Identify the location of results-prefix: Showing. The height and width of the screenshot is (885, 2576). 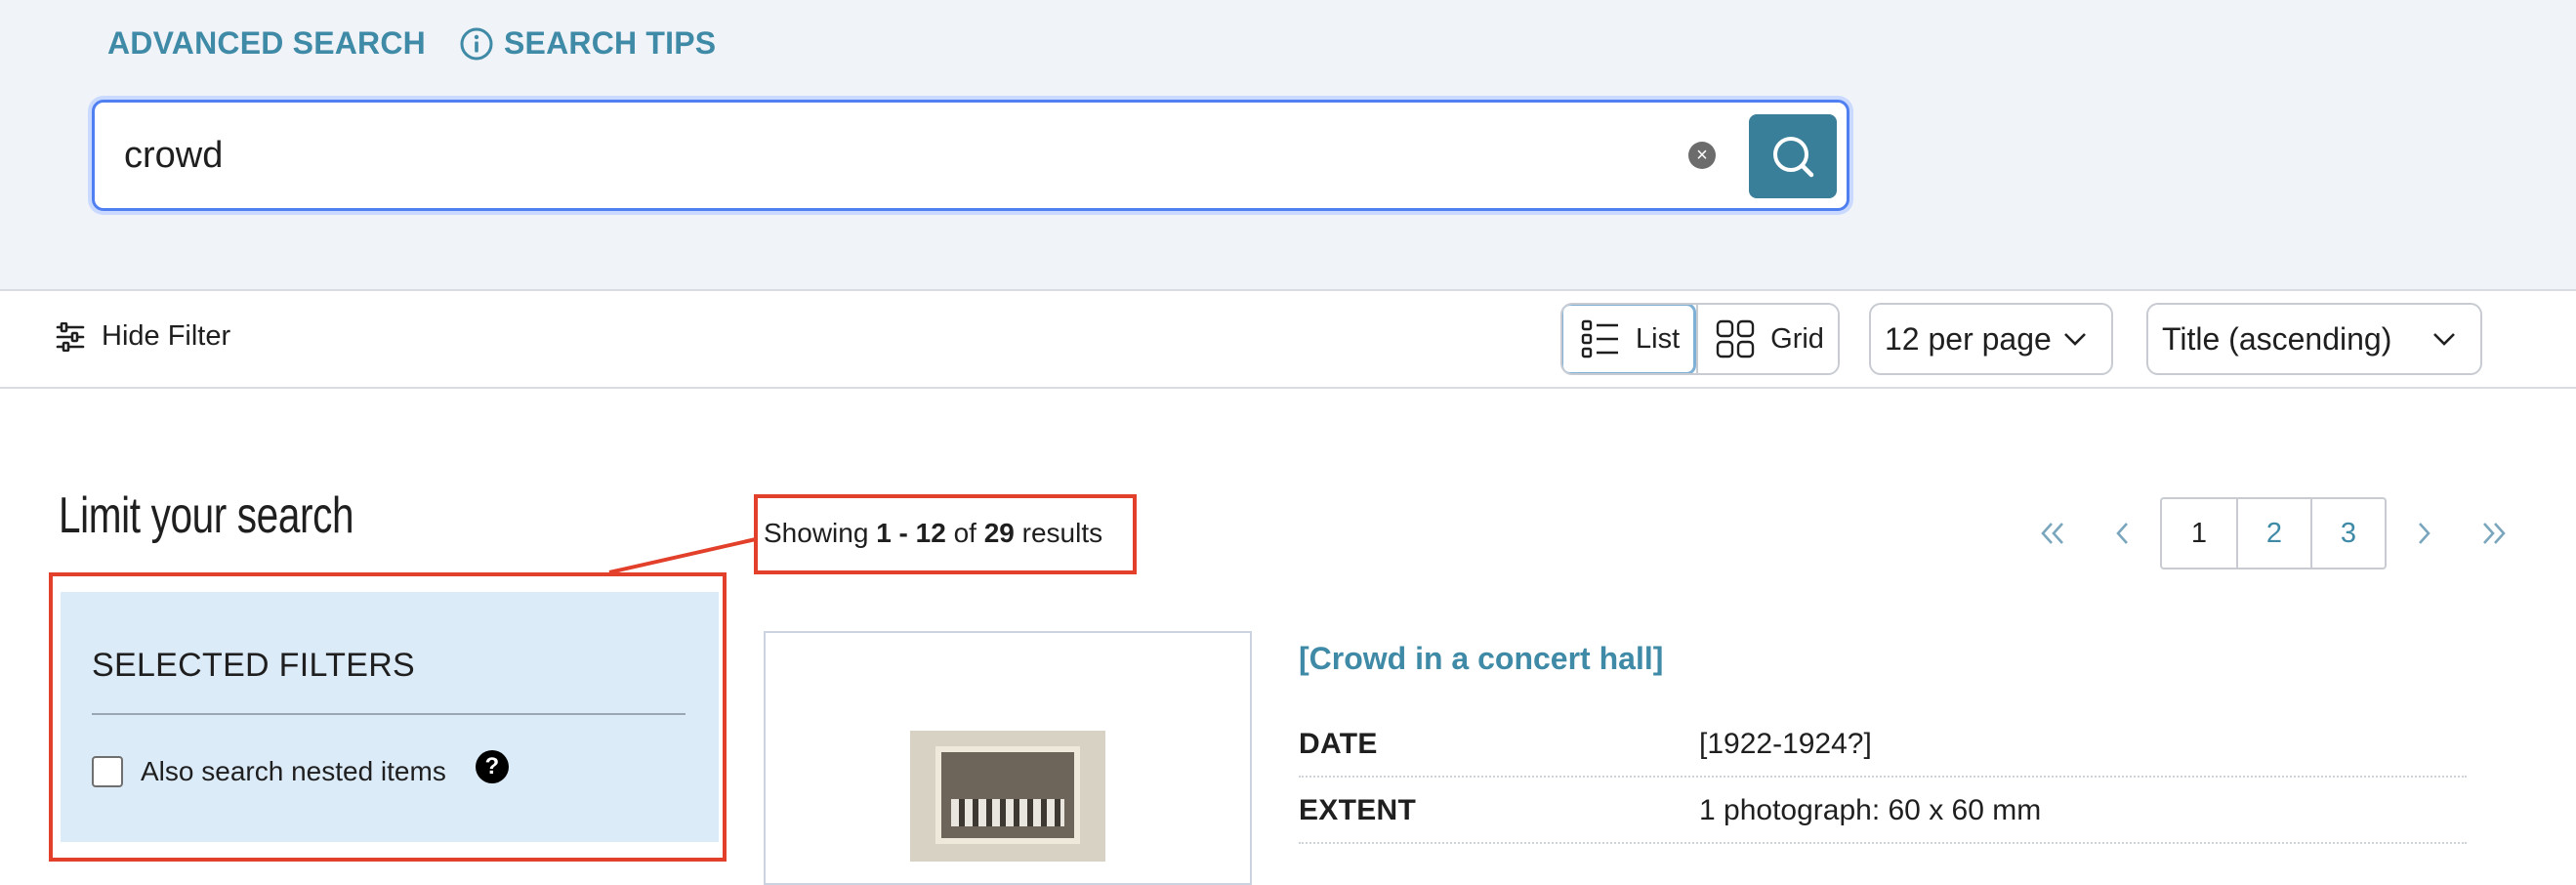
(820, 533).